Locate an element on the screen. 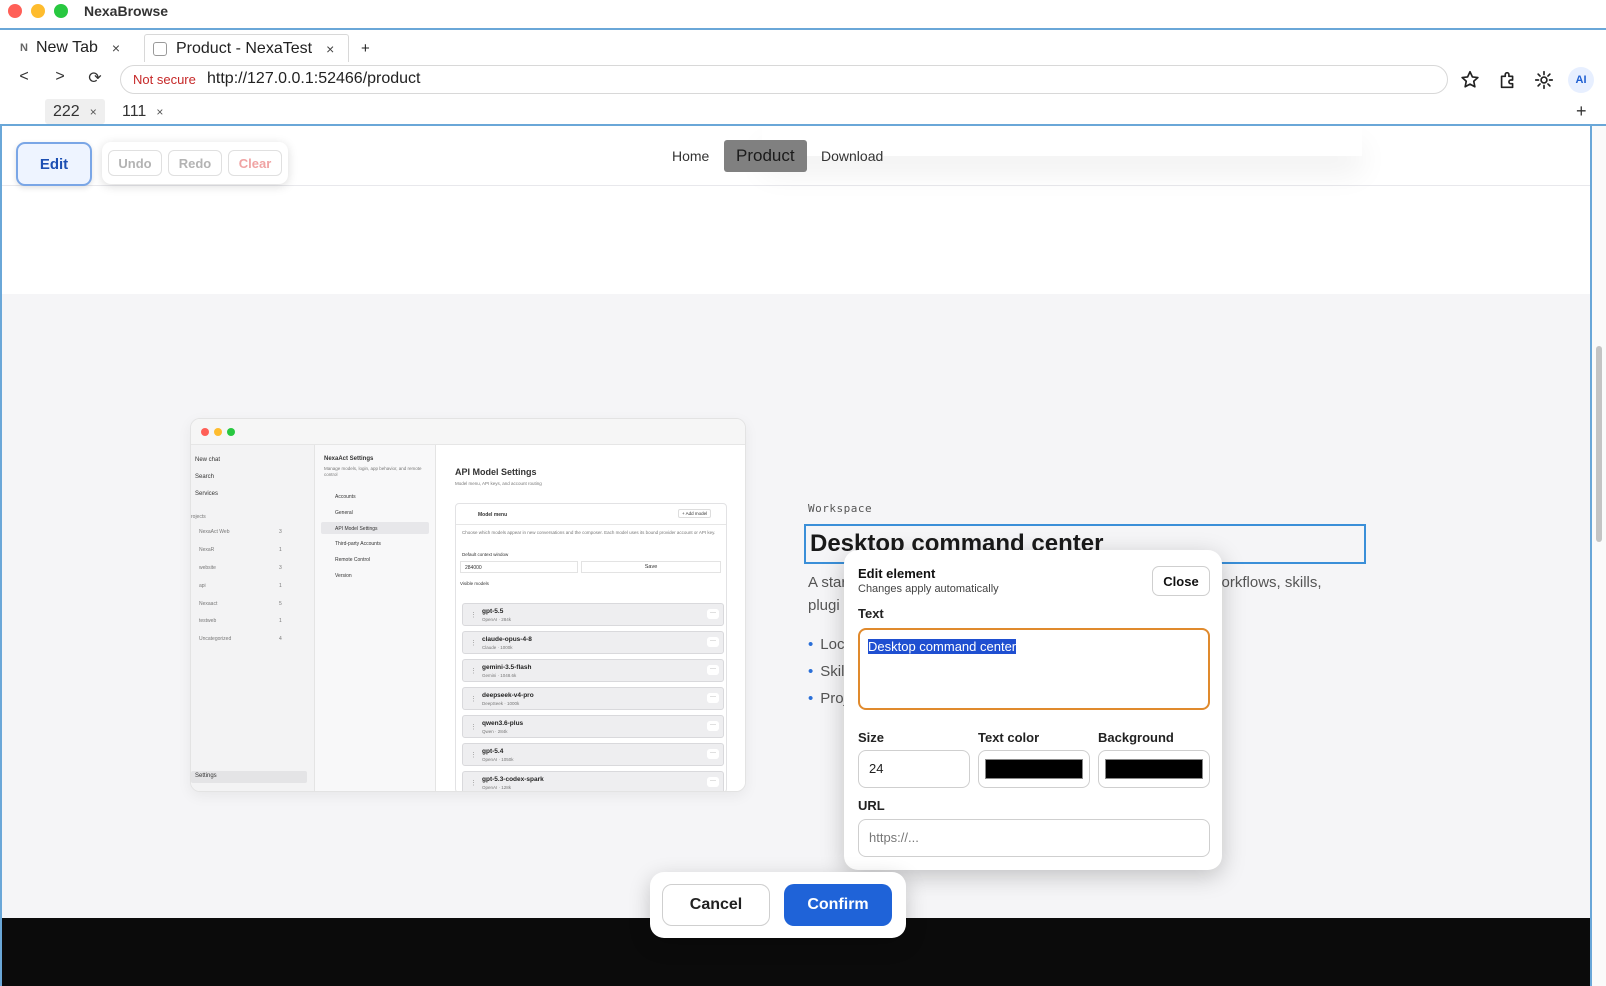  tab-product: Product - NexaTest × is located at coordinates (246, 48).